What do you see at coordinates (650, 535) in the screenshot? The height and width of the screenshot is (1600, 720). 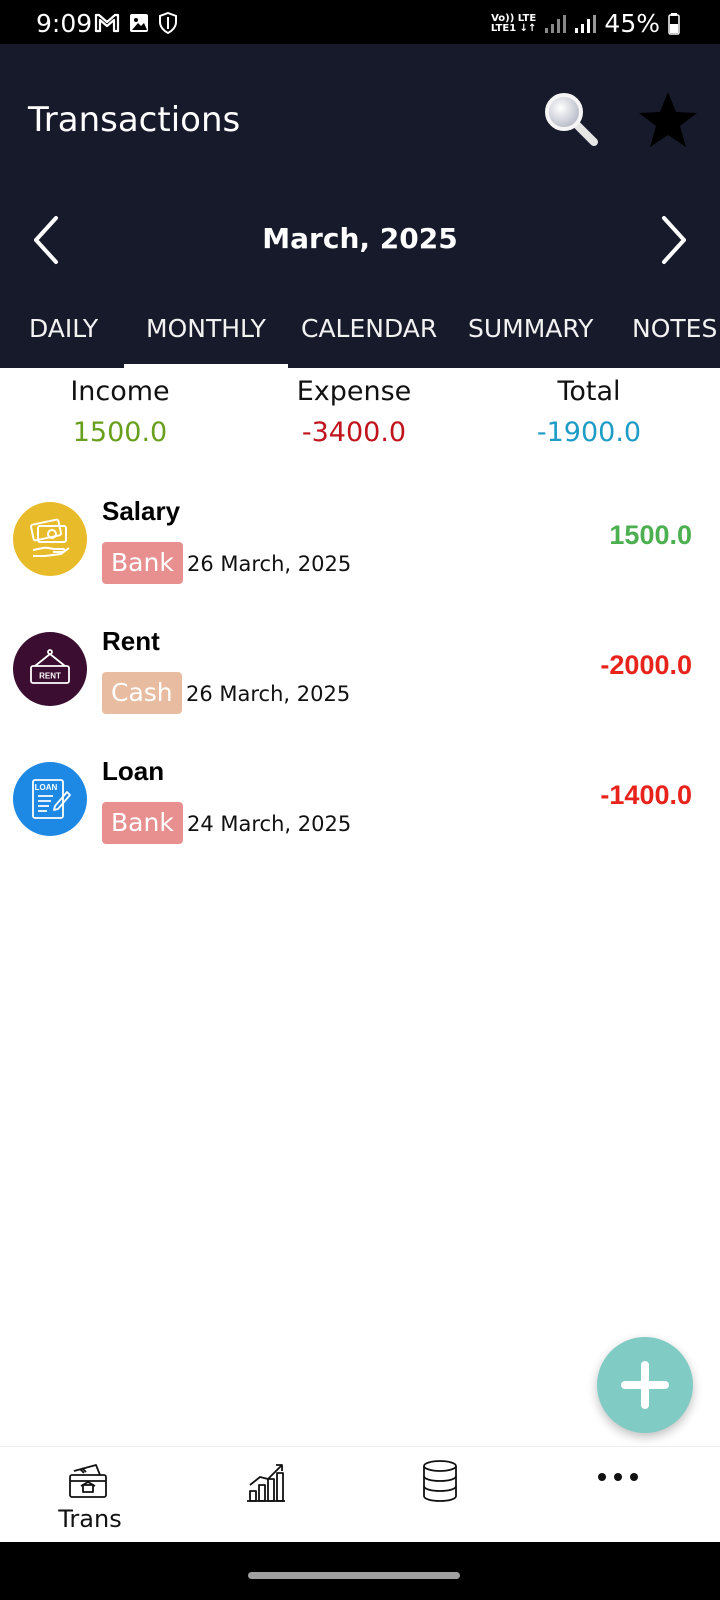 I see `transaction-amount: 1500.0` at bounding box center [650, 535].